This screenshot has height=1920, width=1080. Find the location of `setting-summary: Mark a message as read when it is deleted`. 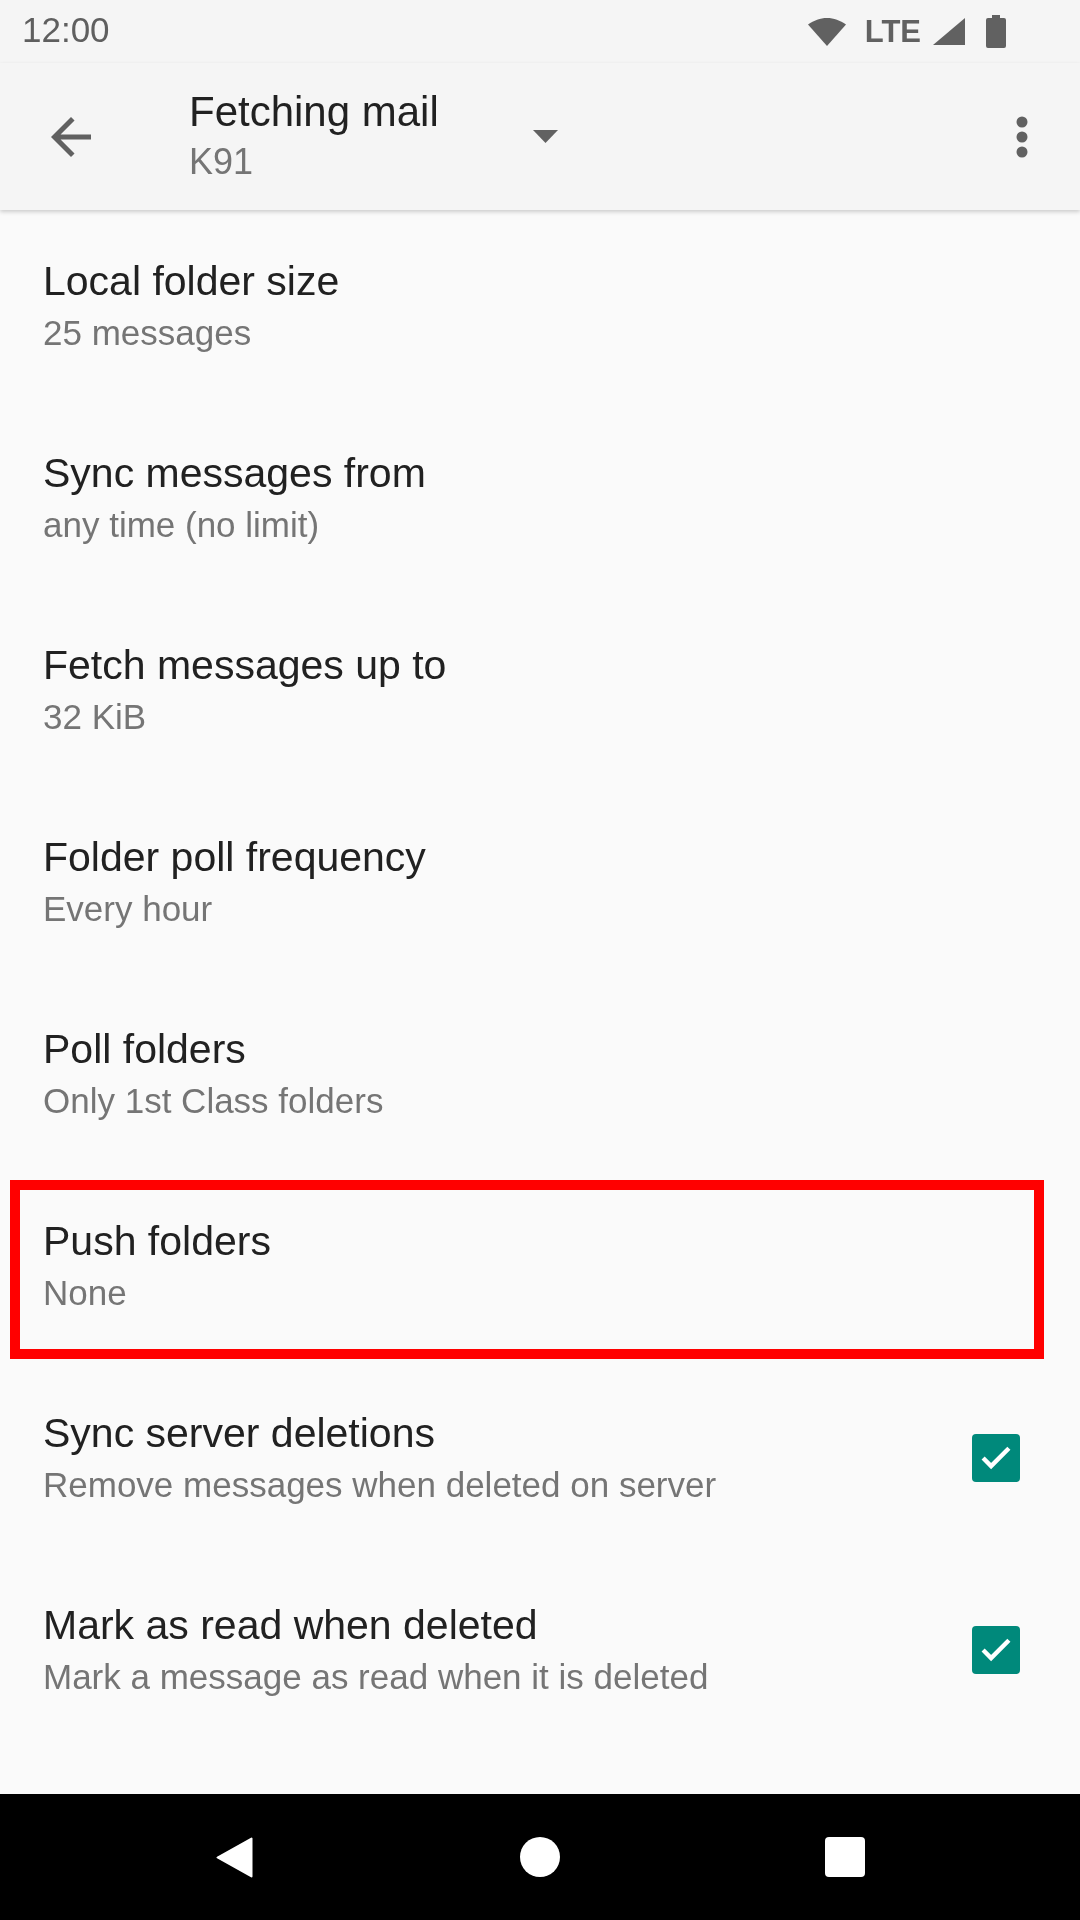

setting-summary: Mark a message as read when it is deleted is located at coordinates (376, 1677).